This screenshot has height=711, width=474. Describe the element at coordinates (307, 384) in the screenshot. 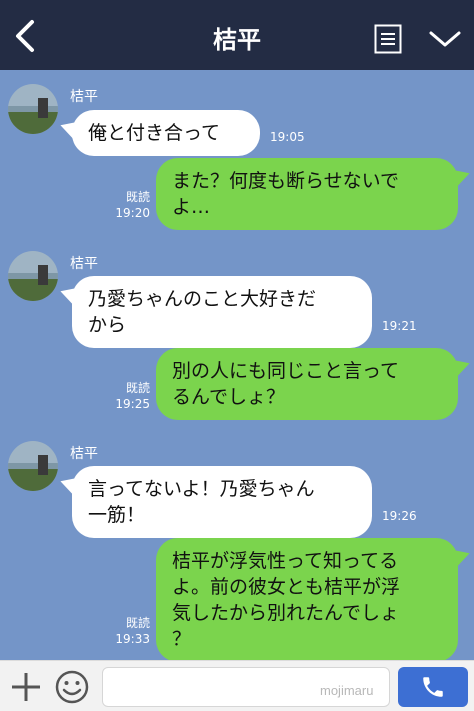

I see `message-bubble-outgoing: 別の人にも同じこと言って るんでしょ？` at that location.